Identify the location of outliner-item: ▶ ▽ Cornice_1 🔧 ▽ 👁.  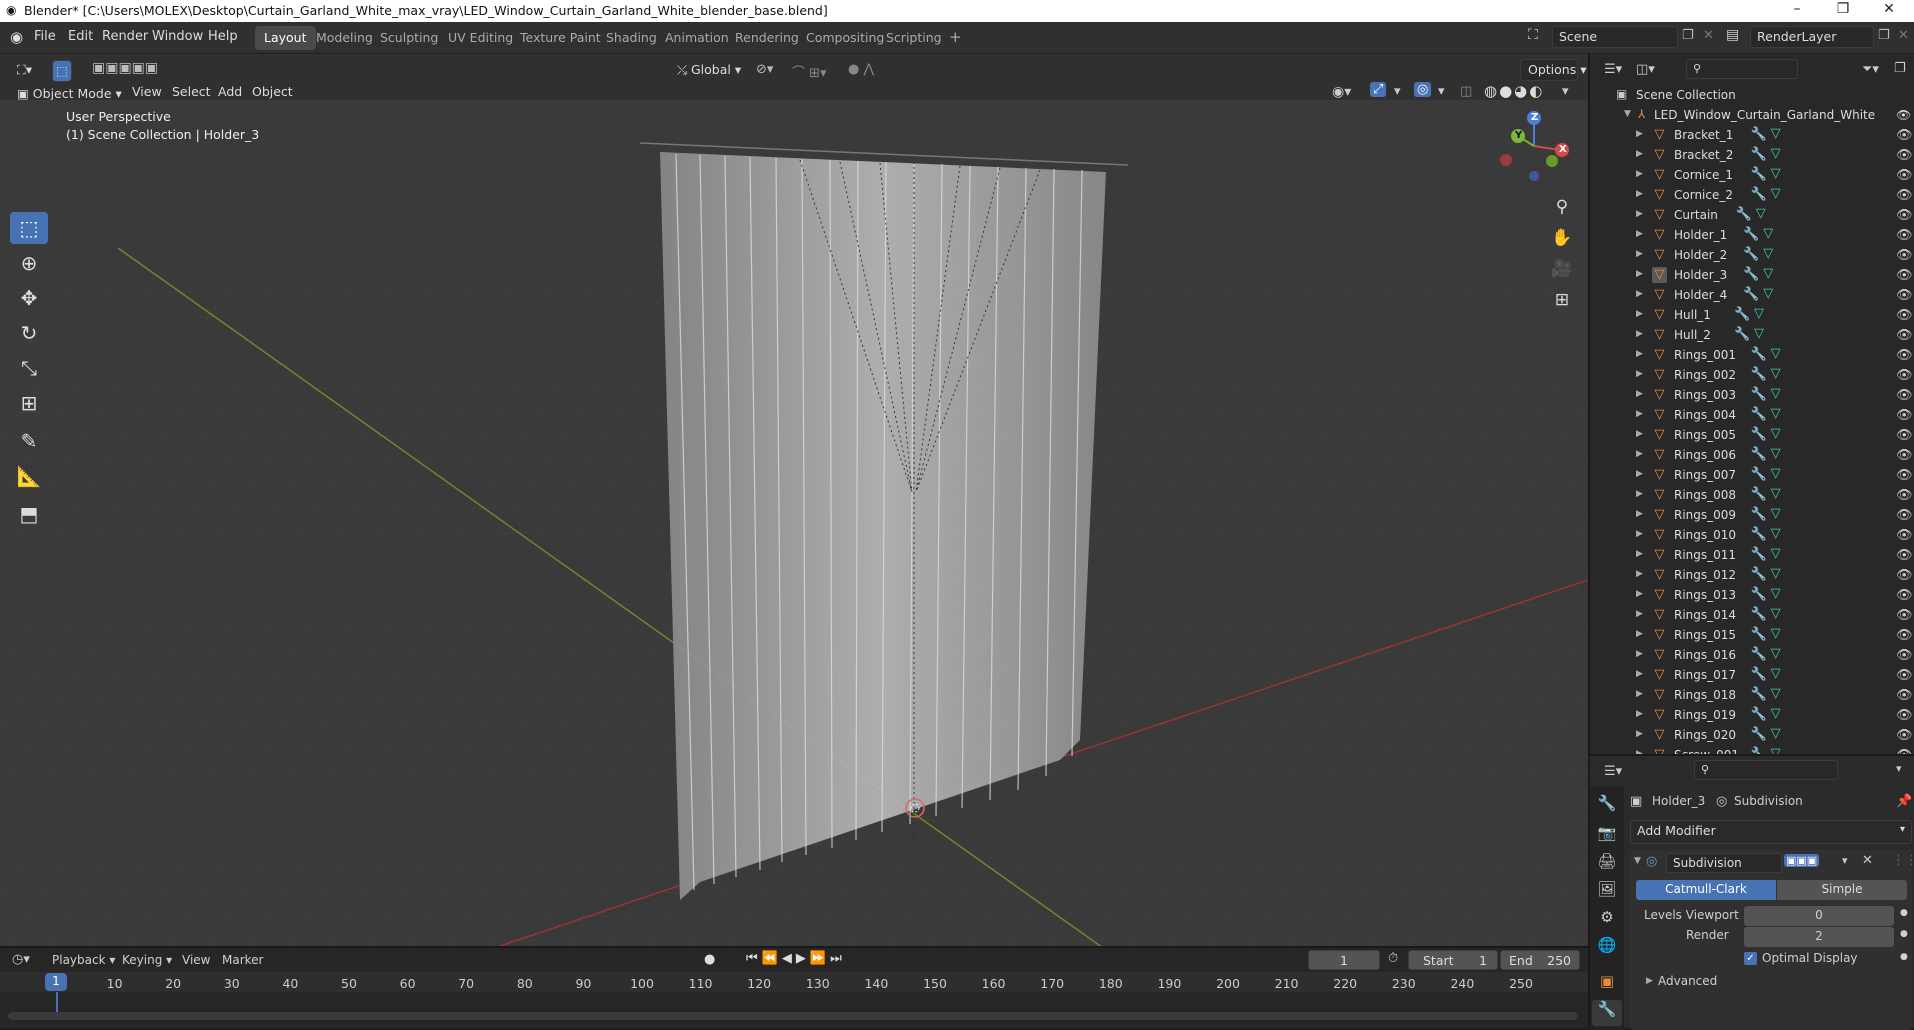
(1752, 176).